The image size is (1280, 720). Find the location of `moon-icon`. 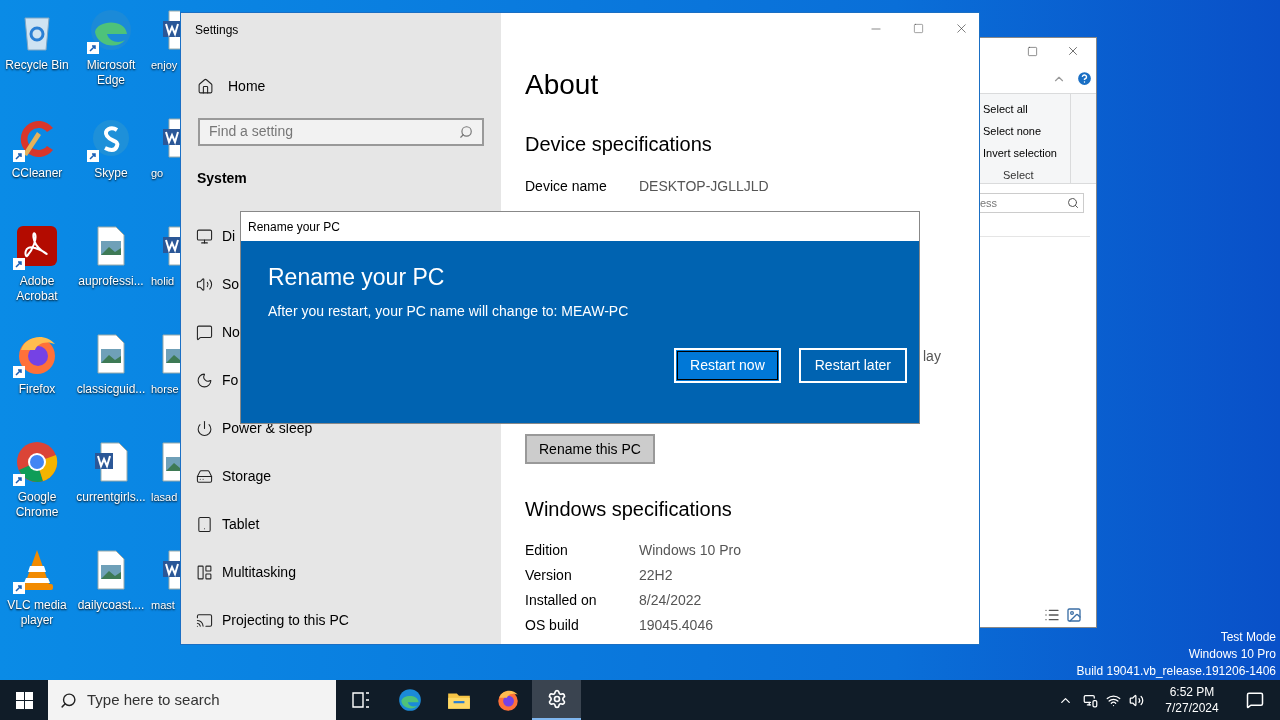

moon-icon is located at coordinates (204, 380).